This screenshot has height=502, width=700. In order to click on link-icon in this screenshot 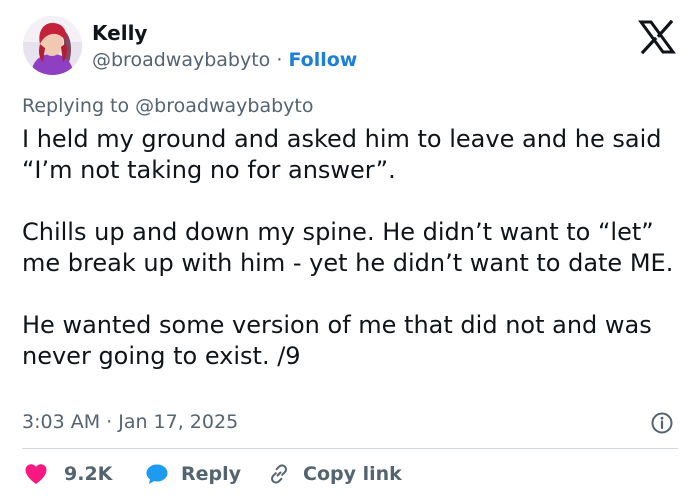, I will do `click(279, 474)`.